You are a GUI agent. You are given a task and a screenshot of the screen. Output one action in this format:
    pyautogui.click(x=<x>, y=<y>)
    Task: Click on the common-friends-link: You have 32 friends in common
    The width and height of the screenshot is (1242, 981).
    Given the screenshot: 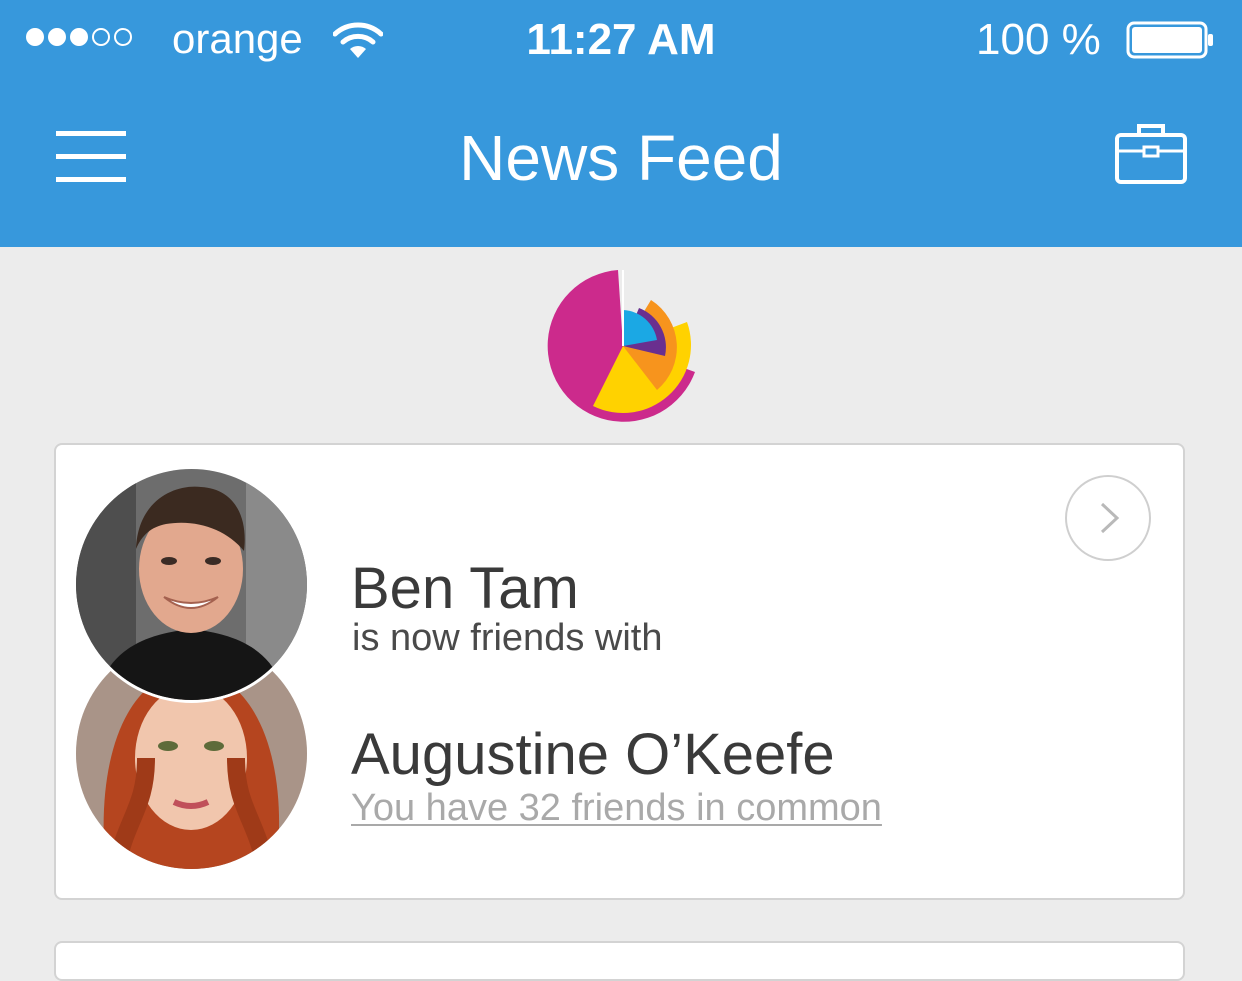 What is the action you would take?
    pyautogui.click(x=616, y=808)
    